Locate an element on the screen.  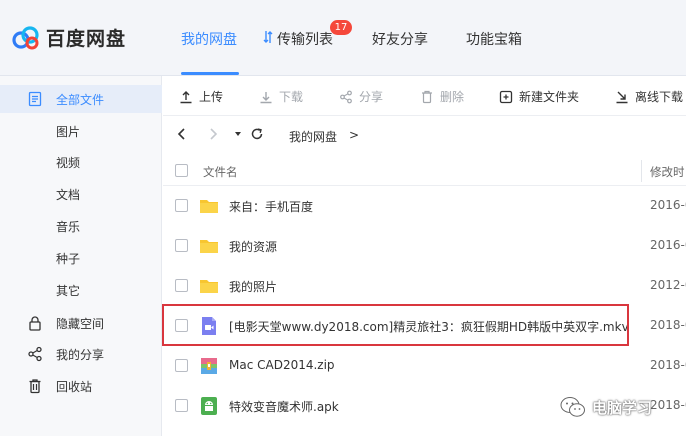
sidebar-item-music: 音乐 is located at coordinates (81, 226).